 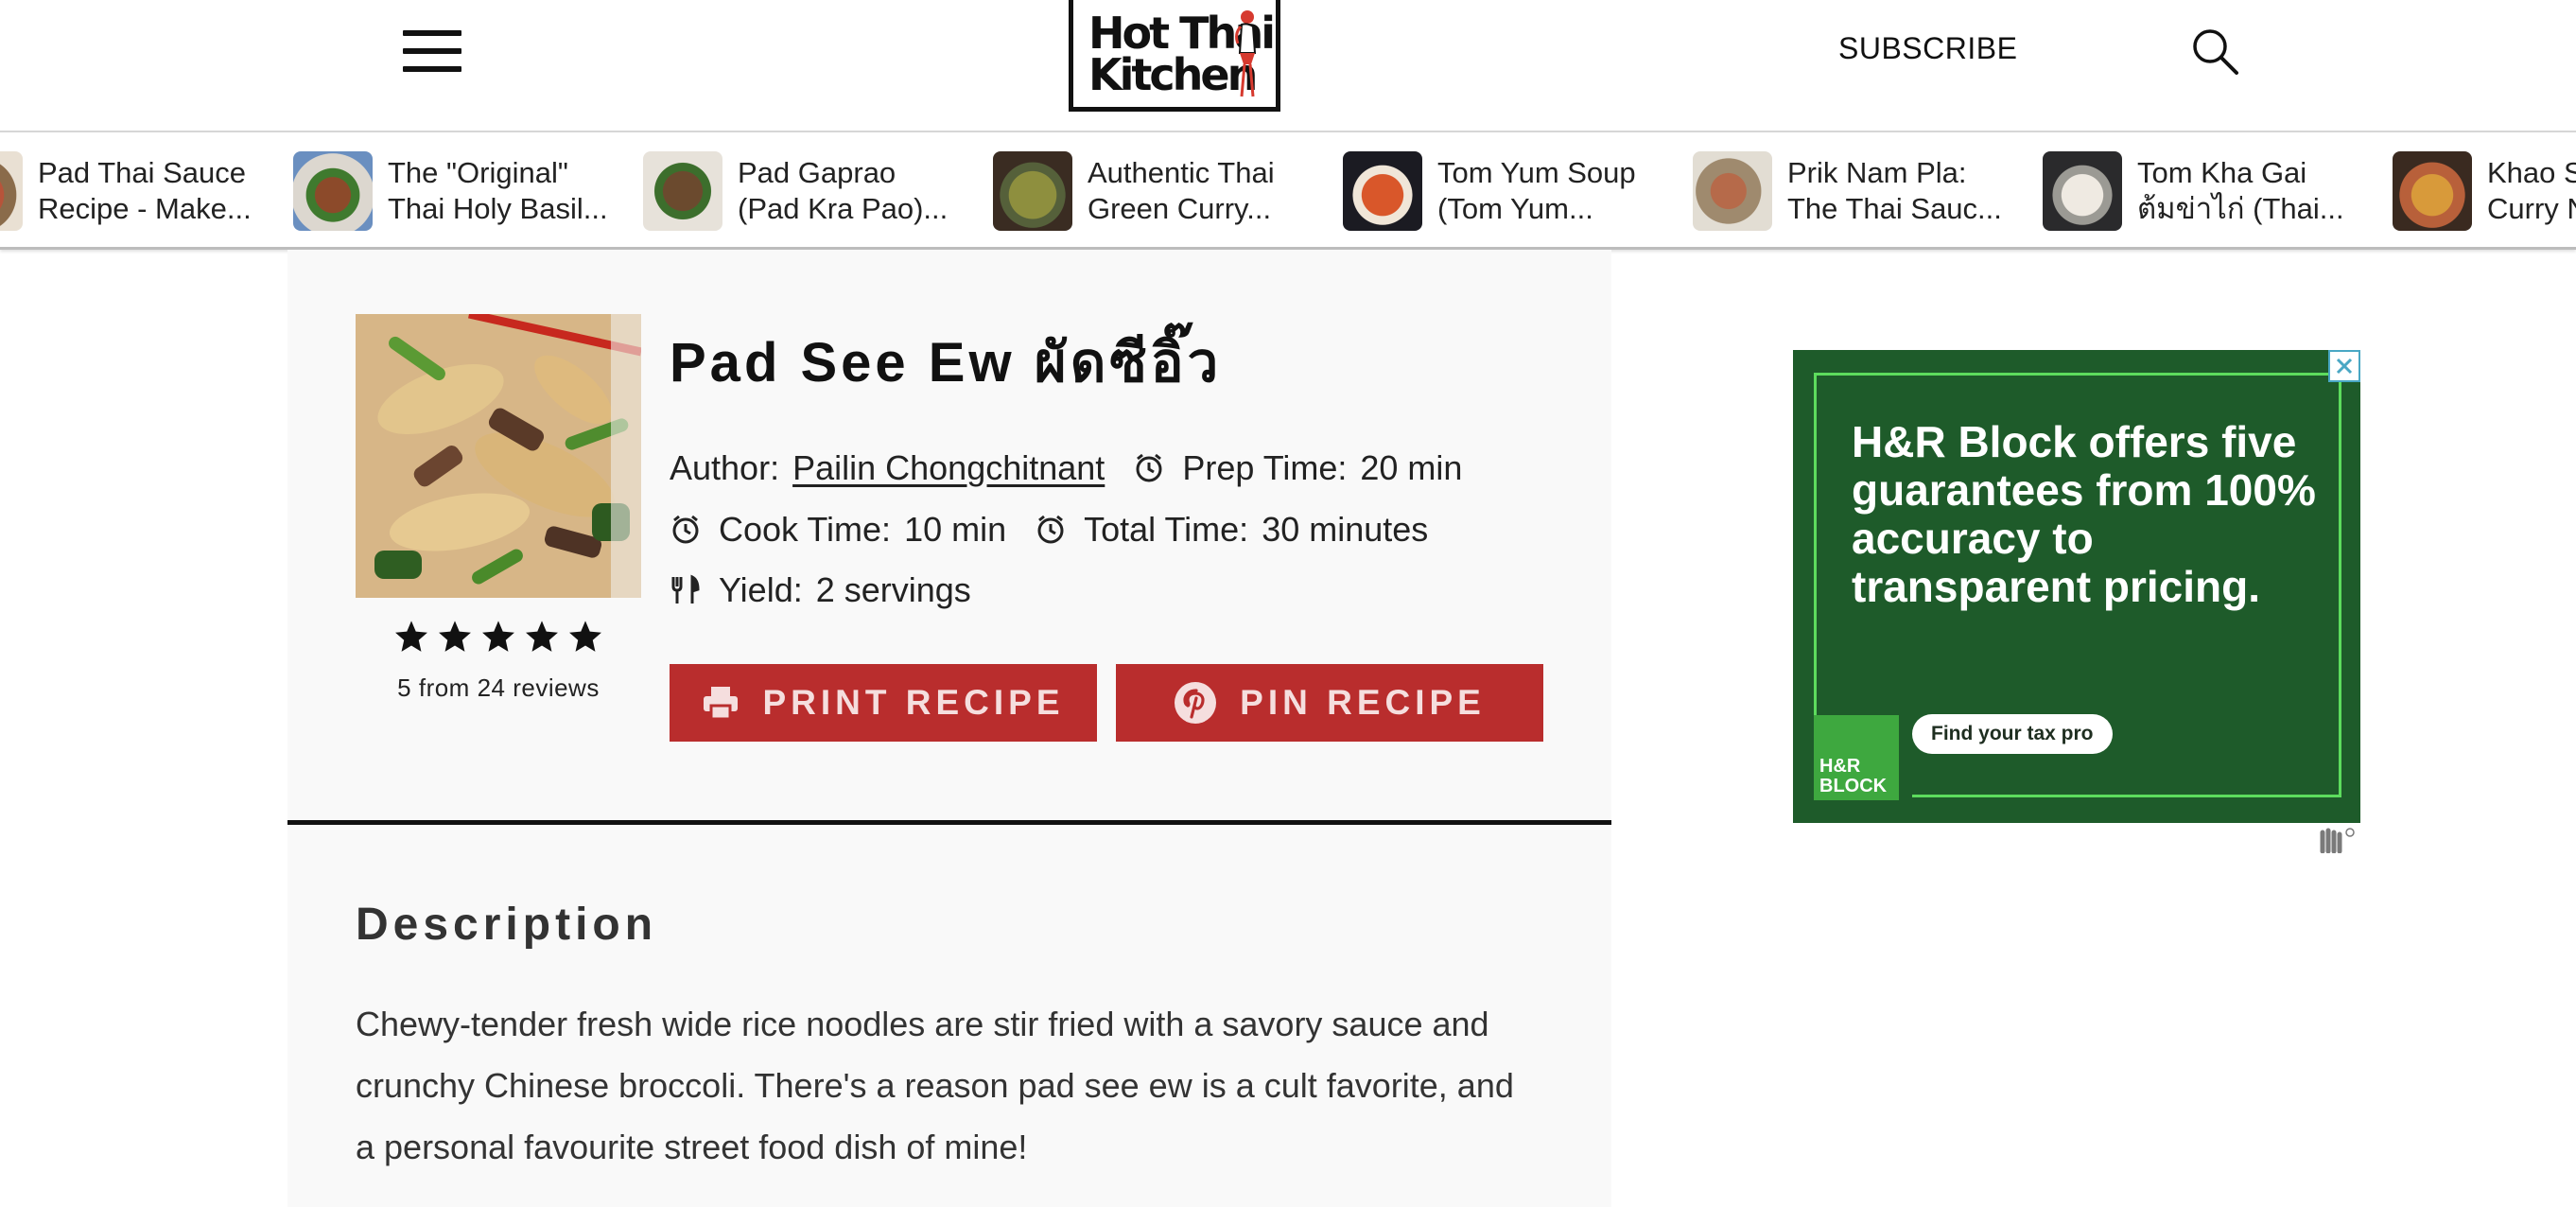 What do you see at coordinates (2126, 796) in the screenshot?
I see `ad-frame-bottom` at bounding box center [2126, 796].